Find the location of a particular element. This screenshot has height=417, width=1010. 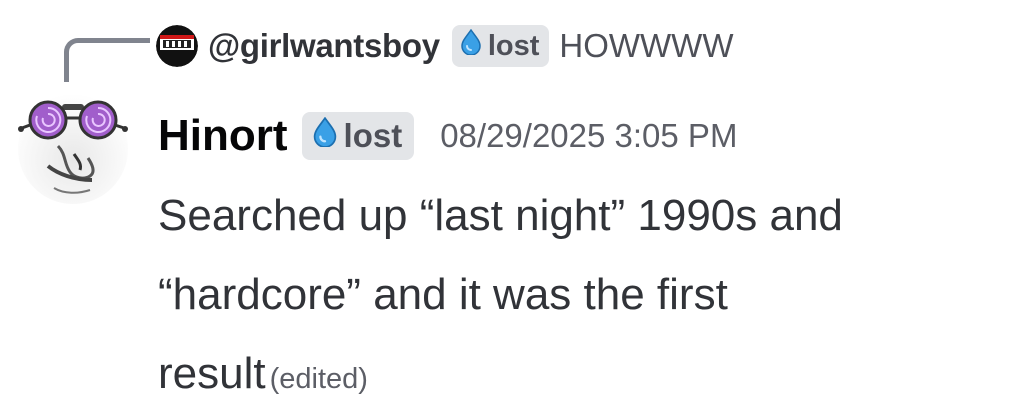

reply-preview: @girlwantsboy lost HOWWWW is located at coordinates (444, 46).